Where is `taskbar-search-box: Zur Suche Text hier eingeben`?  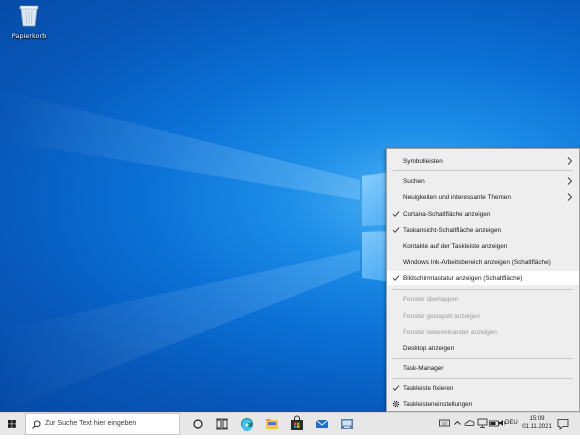
taskbar-search-box: Zur Suche Text hier eingeben is located at coordinates (102, 424).